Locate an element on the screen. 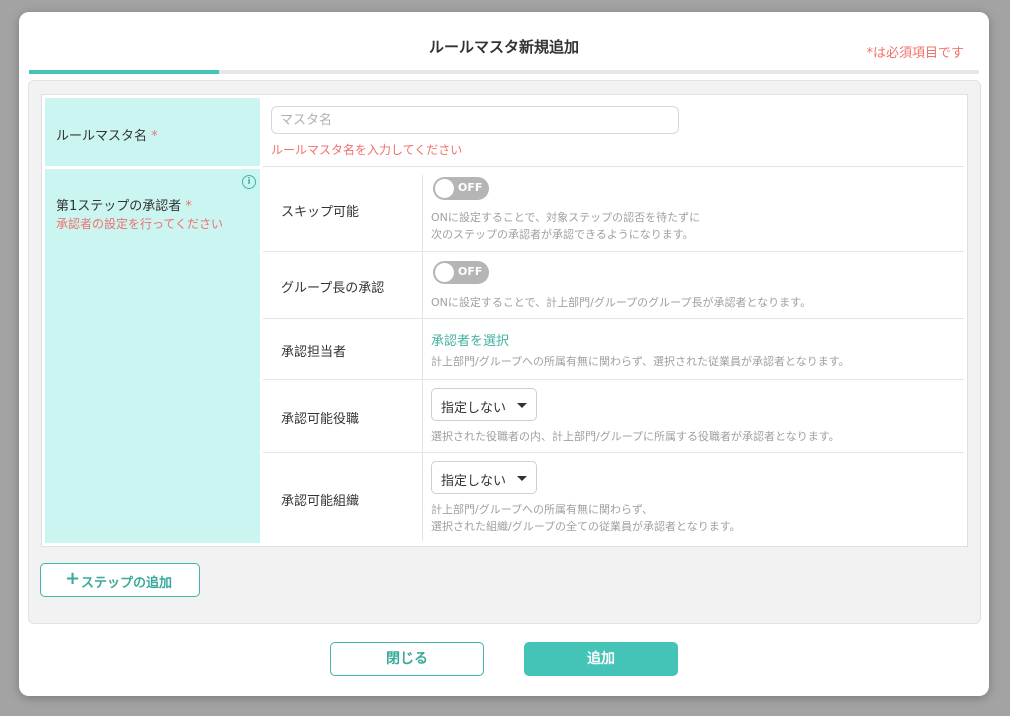  tab-bar is located at coordinates (504, 72).